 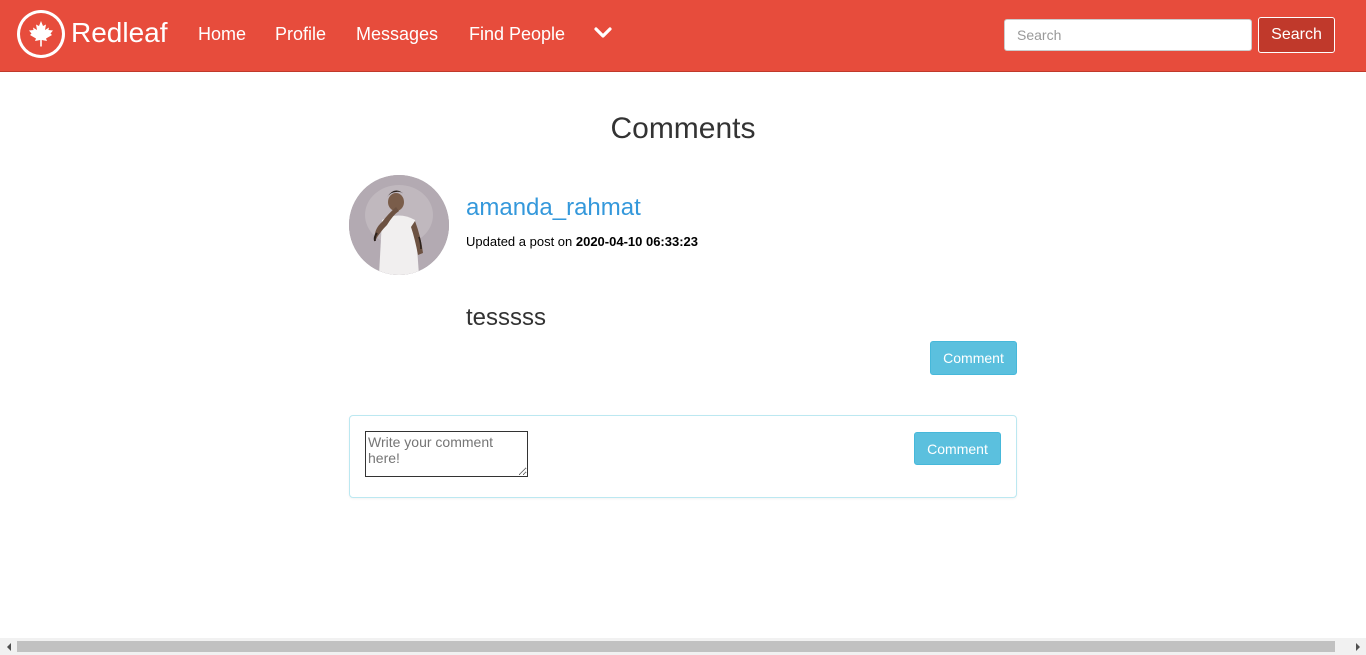 What do you see at coordinates (1296, 35) in the screenshot?
I see `search-button: Search` at bounding box center [1296, 35].